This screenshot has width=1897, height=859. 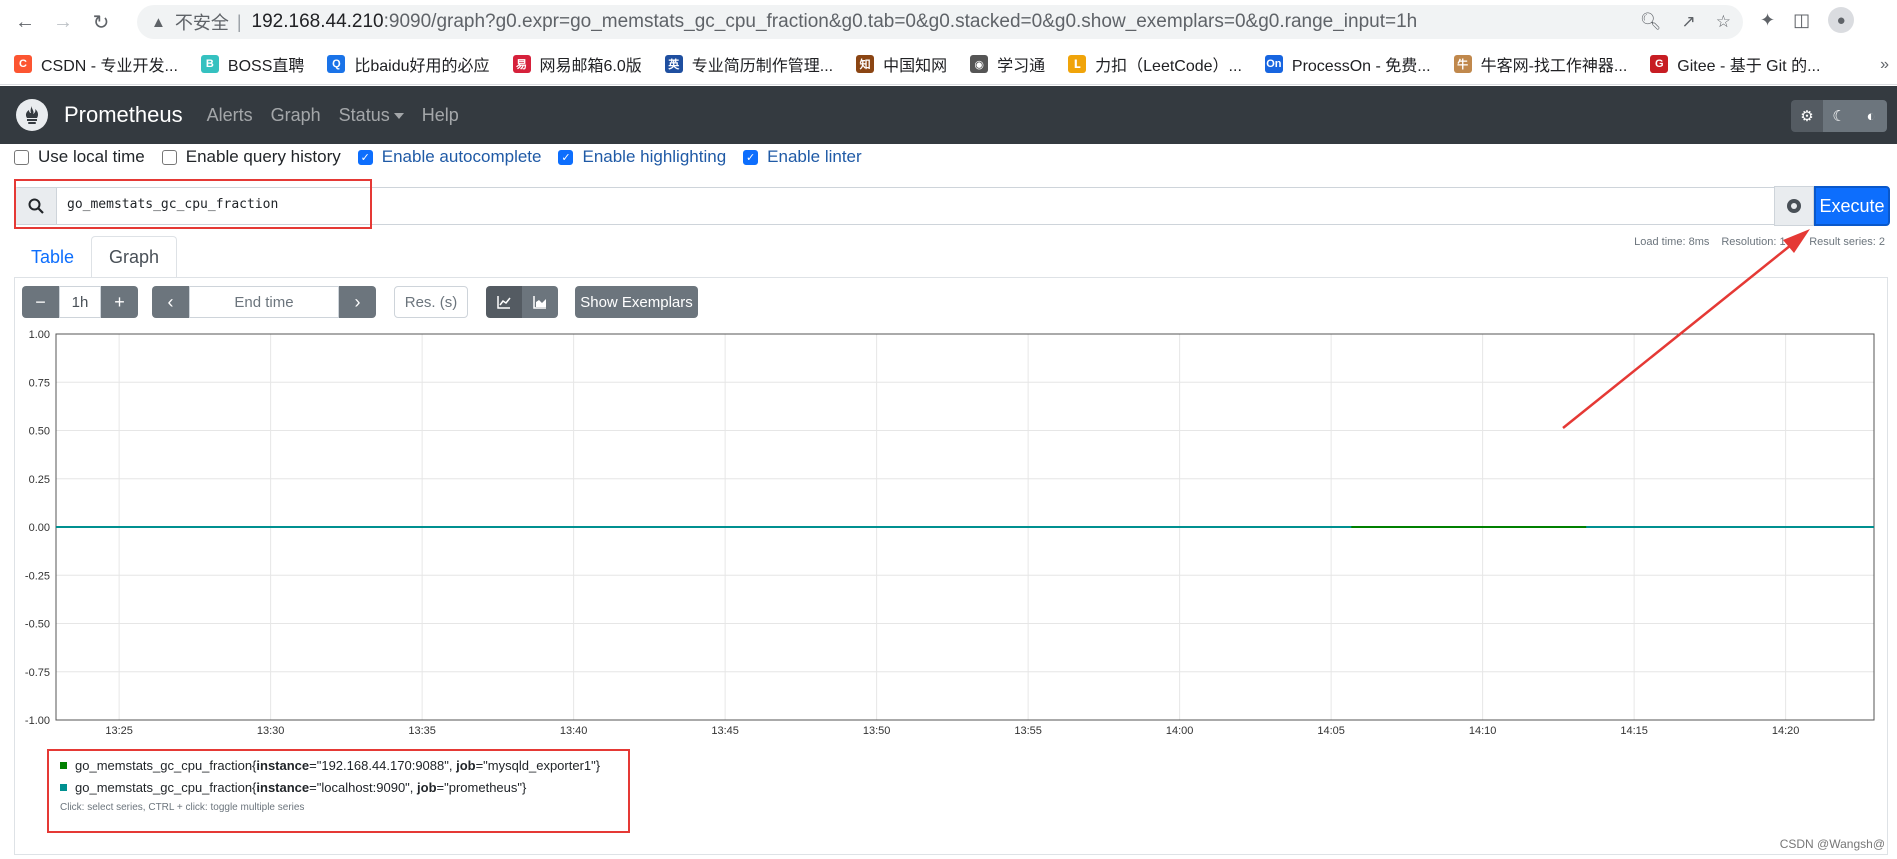 I want to click on y-tick-label: 1.00, so click(x=39, y=335).